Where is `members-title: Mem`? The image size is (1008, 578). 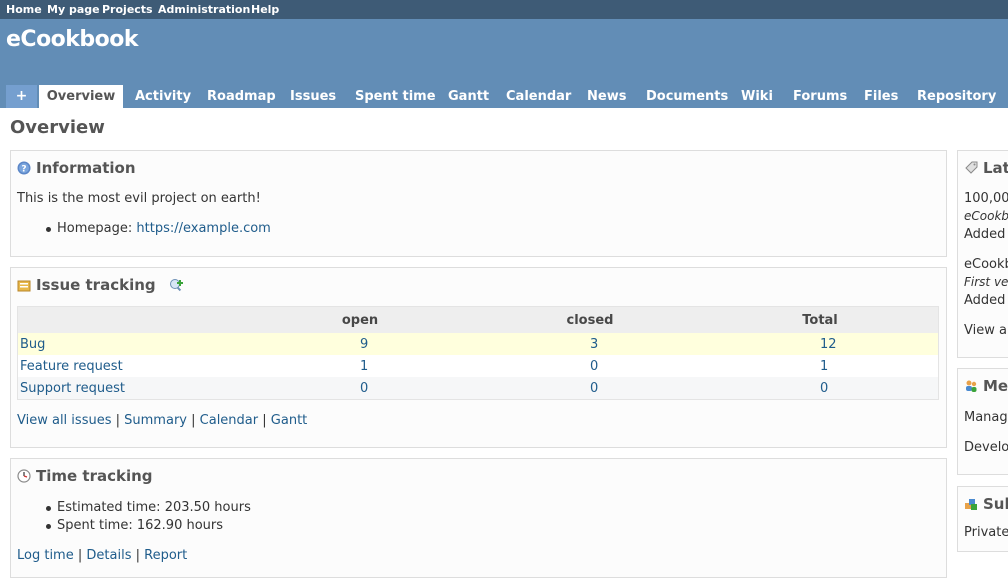
members-title: Mem is located at coordinates (986, 387).